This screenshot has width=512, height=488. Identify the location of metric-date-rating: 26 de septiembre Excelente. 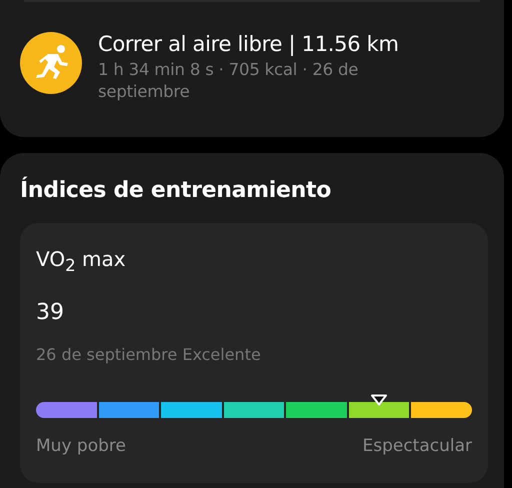
(149, 355).